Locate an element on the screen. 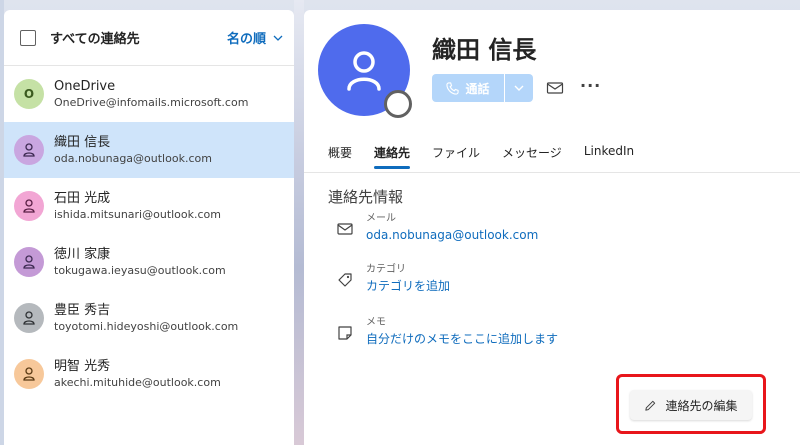  call-button: 通話 is located at coordinates (468, 88).